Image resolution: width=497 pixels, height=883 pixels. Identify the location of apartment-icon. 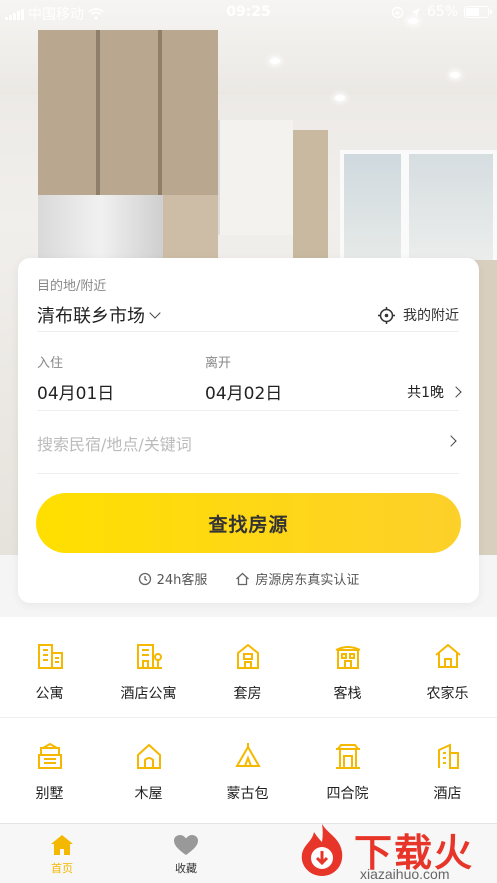
(50, 656).